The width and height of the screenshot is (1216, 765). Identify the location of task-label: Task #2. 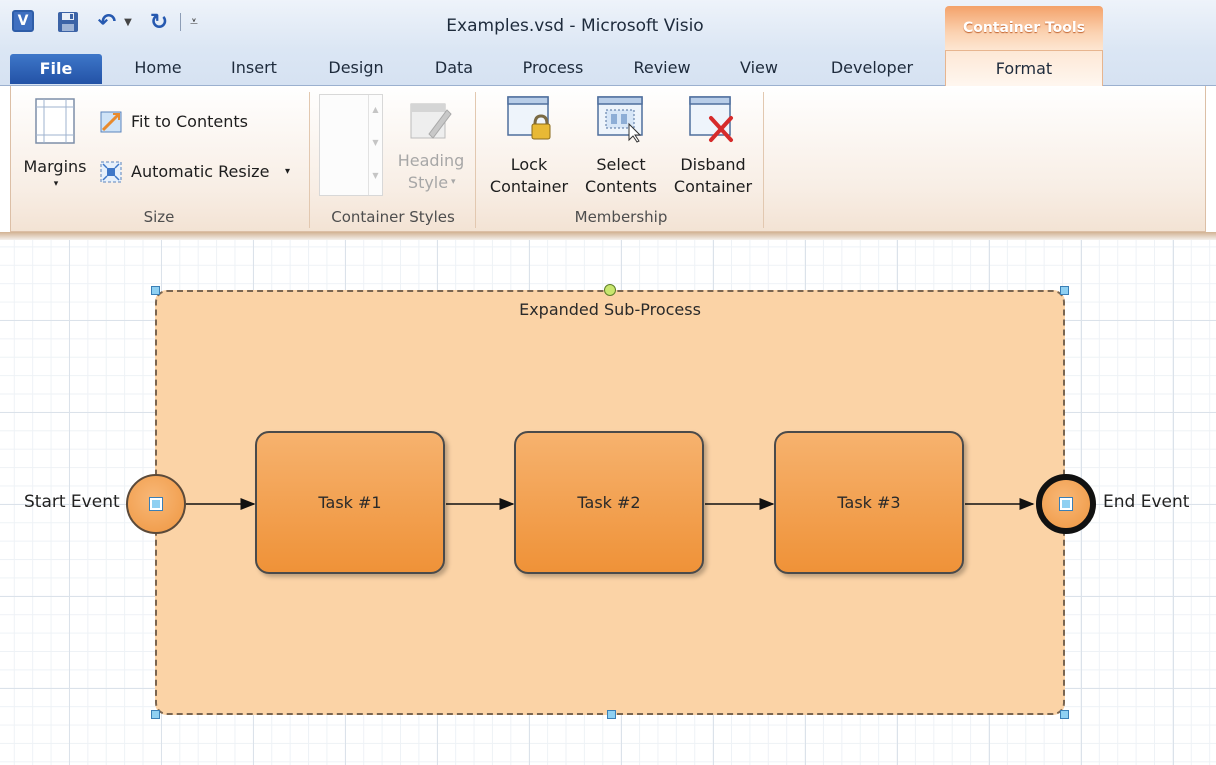
(609, 502).